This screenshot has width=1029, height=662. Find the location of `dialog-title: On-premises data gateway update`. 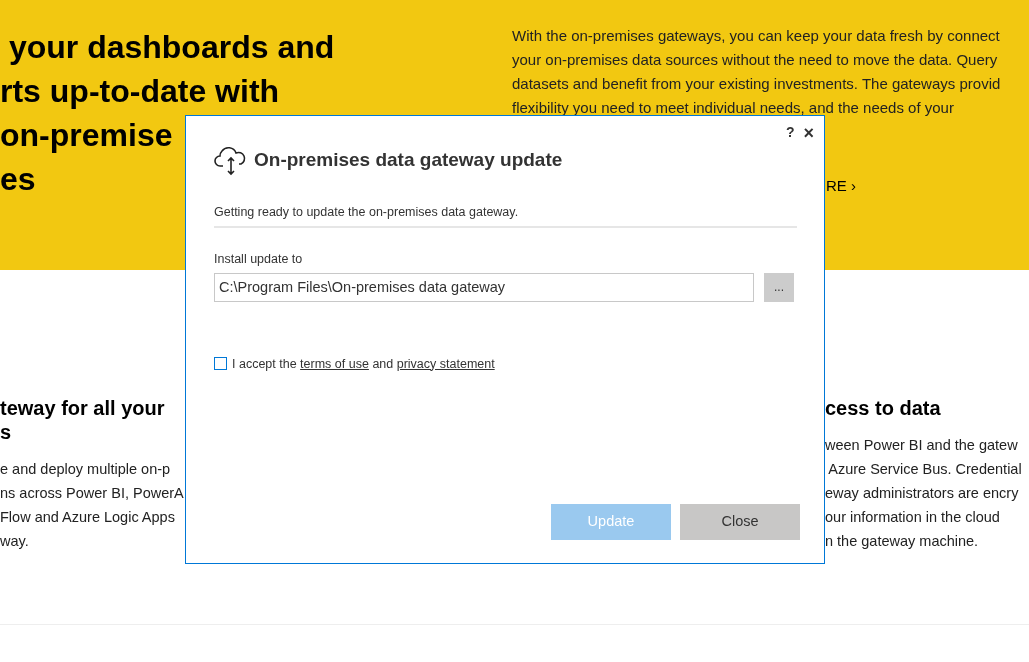

dialog-title: On-premises data gateway update is located at coordinates (408, 159).